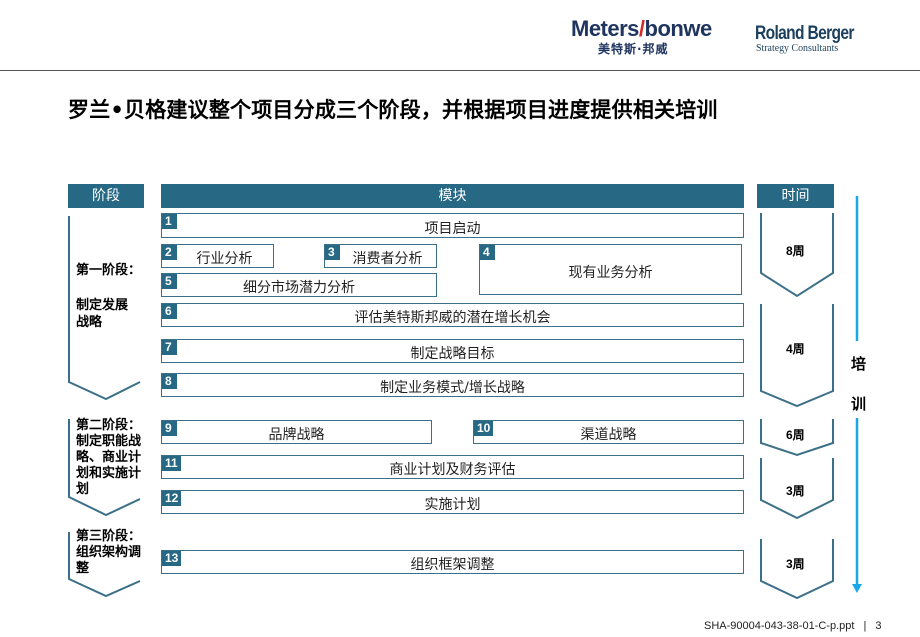 The image size is (920, 637). What do you see at coordinates (452, 388) in the screenshot?
I see `module-label: 制定业务模式/增长战略` at bounding box center [452, 388].